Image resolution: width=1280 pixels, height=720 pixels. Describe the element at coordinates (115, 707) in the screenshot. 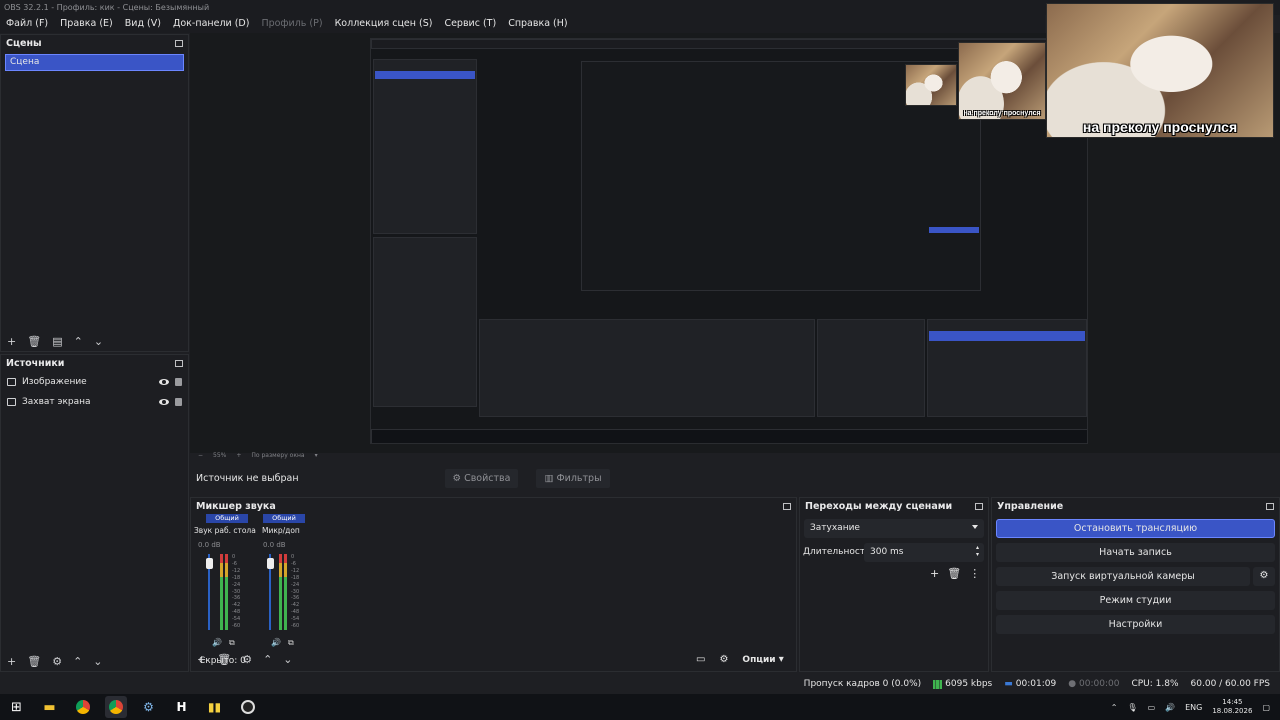

I see `chrome-profile-icon` at that location.